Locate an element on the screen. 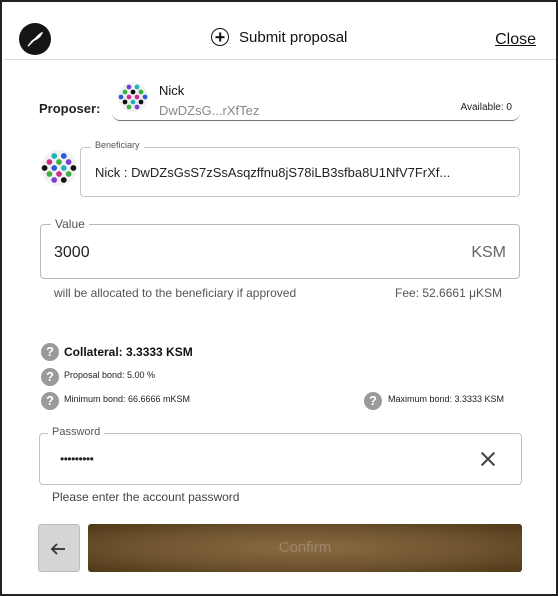  collateral-text: Collateral: 3.3333 KSM is located at coordinates (128, 352).